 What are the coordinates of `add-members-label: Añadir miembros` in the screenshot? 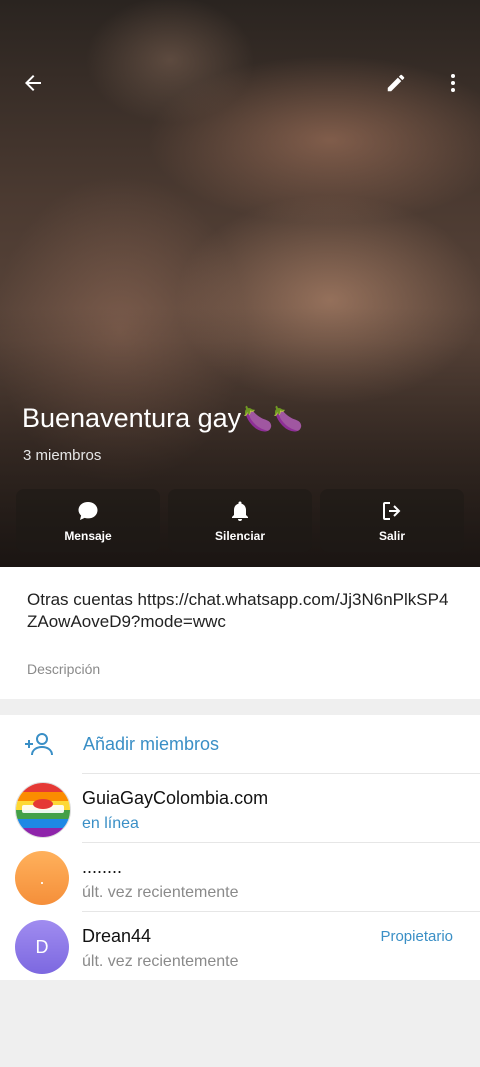 It's located at (151, 744).